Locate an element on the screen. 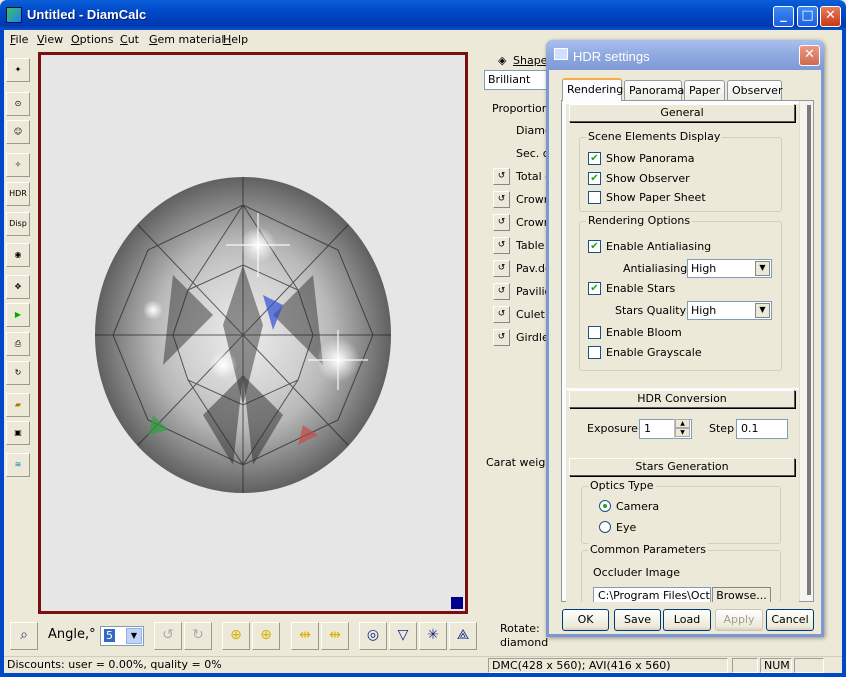 This screenshot has width=846, height=677. save-button: Save is located at coordinates (637, 620).